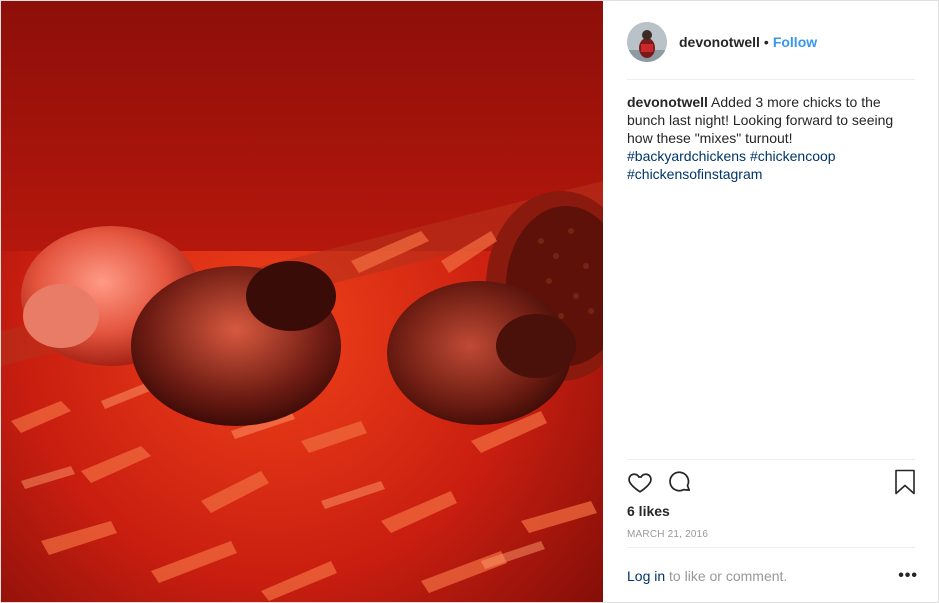 This screenshot has height=603, width=939. What do you see at coordinates (908, 576) in the screenshot?
I see `more-options-icon: •••` at bounding box center [908, 576].